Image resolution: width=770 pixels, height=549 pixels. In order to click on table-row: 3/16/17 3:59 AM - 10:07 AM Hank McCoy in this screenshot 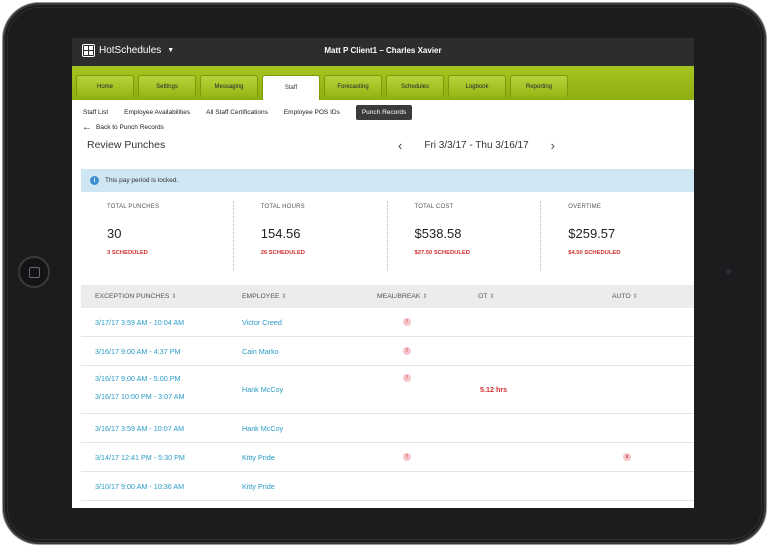, I will do `click(387, 428)`.